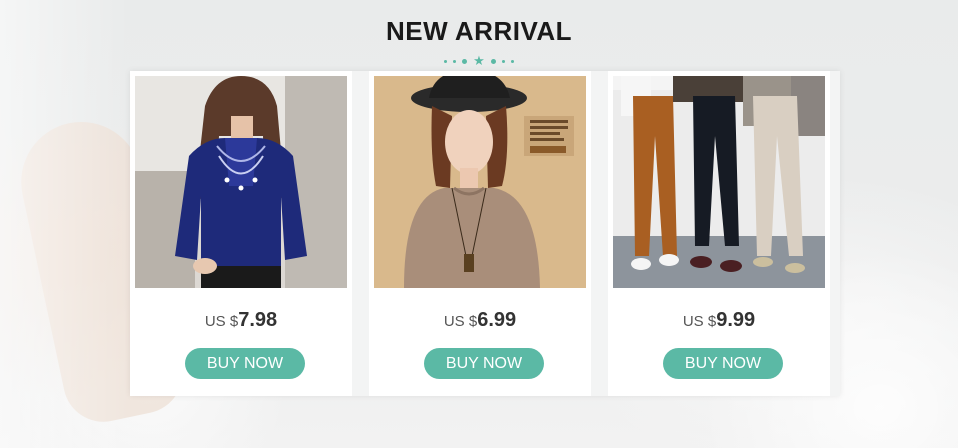 The image size is (958, 448). What do you see at coordinates (497, 320) in the screenshot?
I see `price-amount: 6.99` at bounding box center [497, 320].